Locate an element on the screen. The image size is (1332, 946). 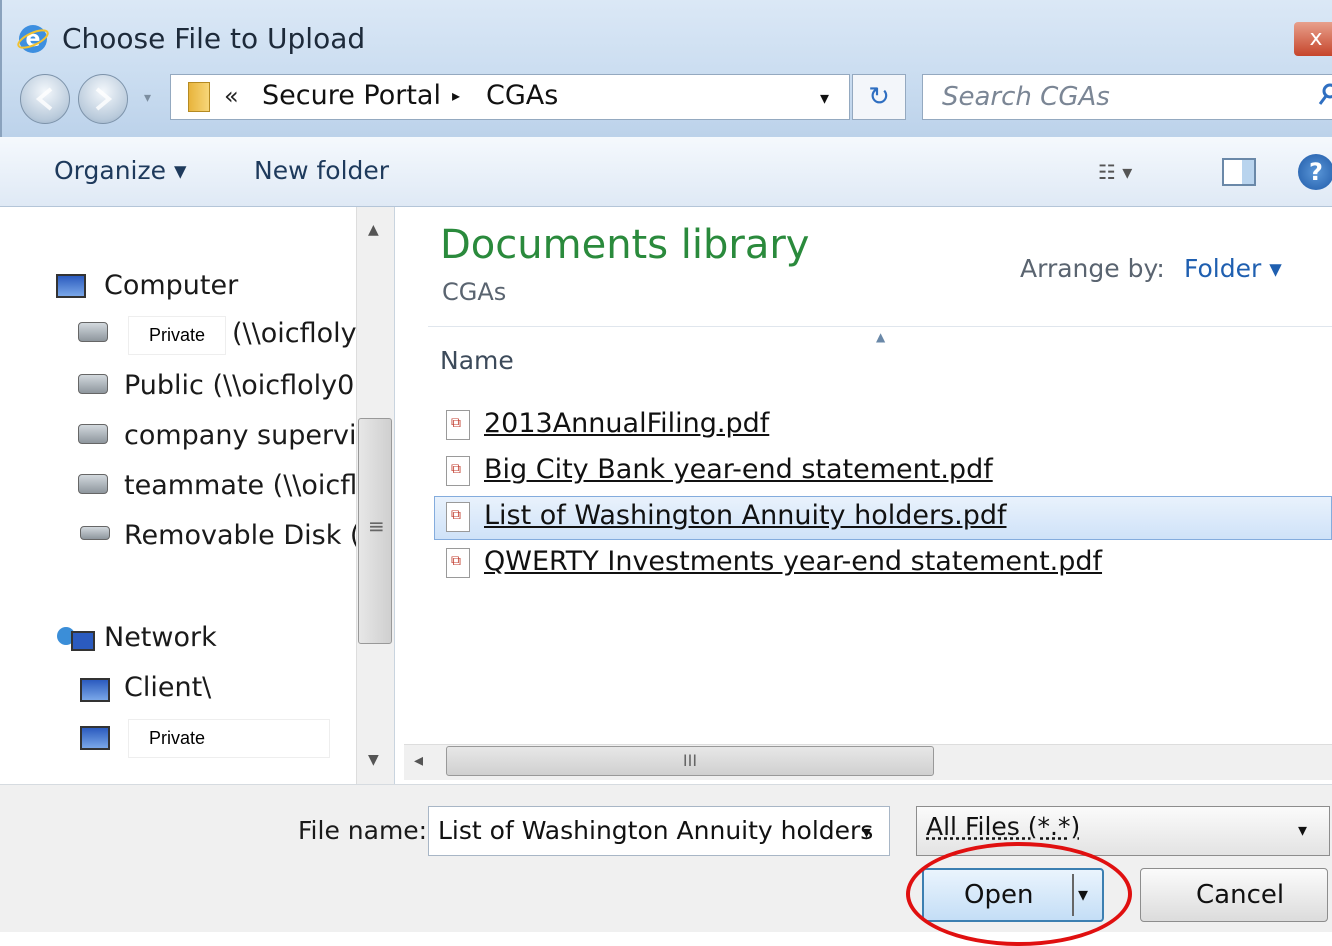
search-placeholder: Search CGAs is located at coordinates (1026, 97).